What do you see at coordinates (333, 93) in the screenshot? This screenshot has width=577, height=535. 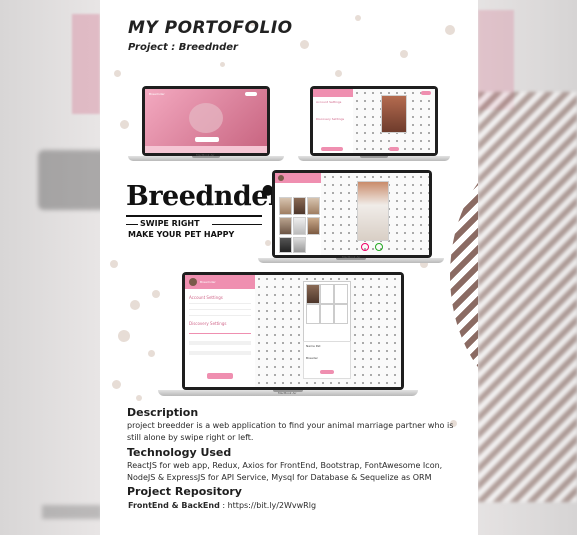 I see `profile-sidebar-header` at bounding box center [333, 93].